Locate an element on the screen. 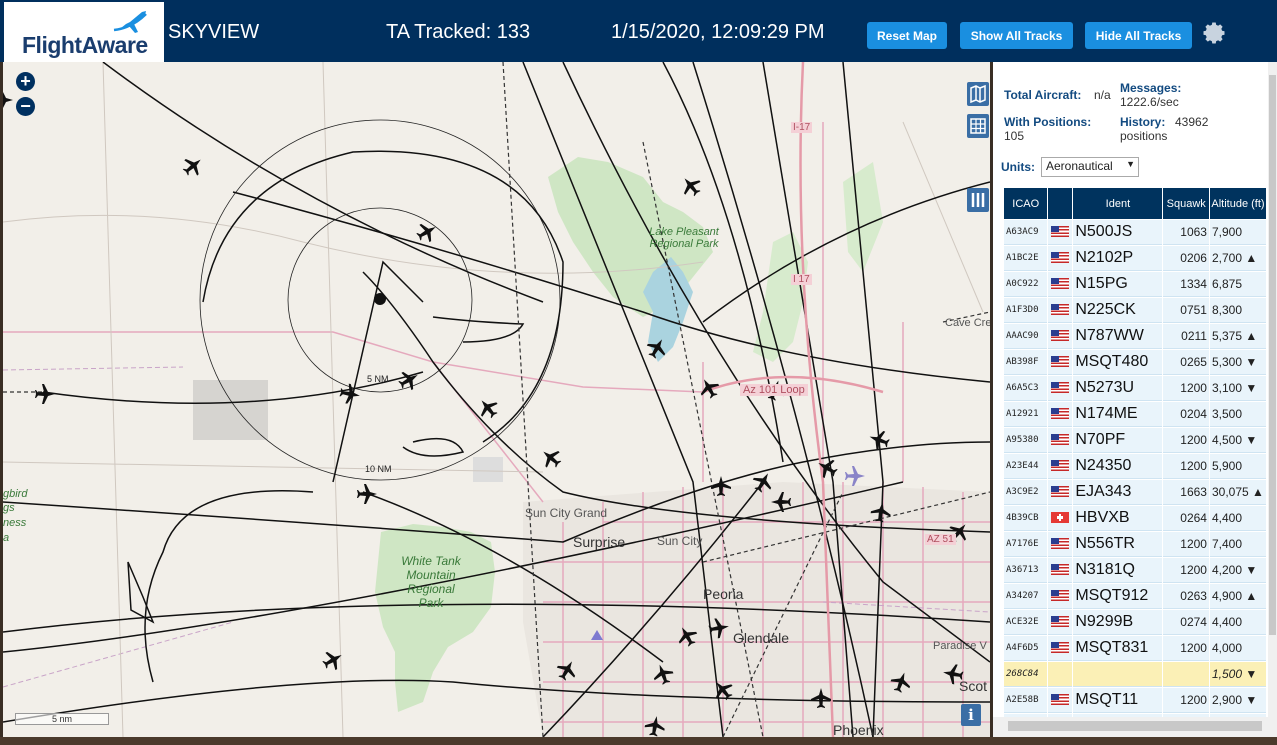 The width and height of the screenshot is (1277, 745). altitude-cell: 2,900 ▼ is located at coordinates (1237, 700).